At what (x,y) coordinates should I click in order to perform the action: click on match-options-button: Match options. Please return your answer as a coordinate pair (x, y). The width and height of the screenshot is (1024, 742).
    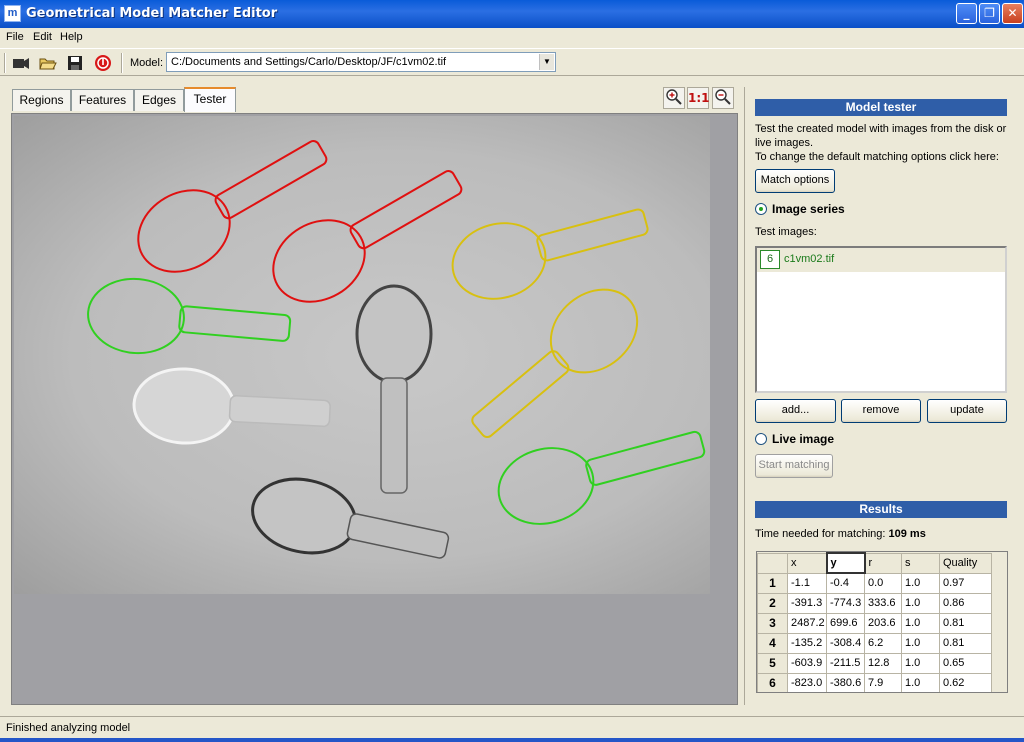
    Looking at the image, I should click on (795, 181).